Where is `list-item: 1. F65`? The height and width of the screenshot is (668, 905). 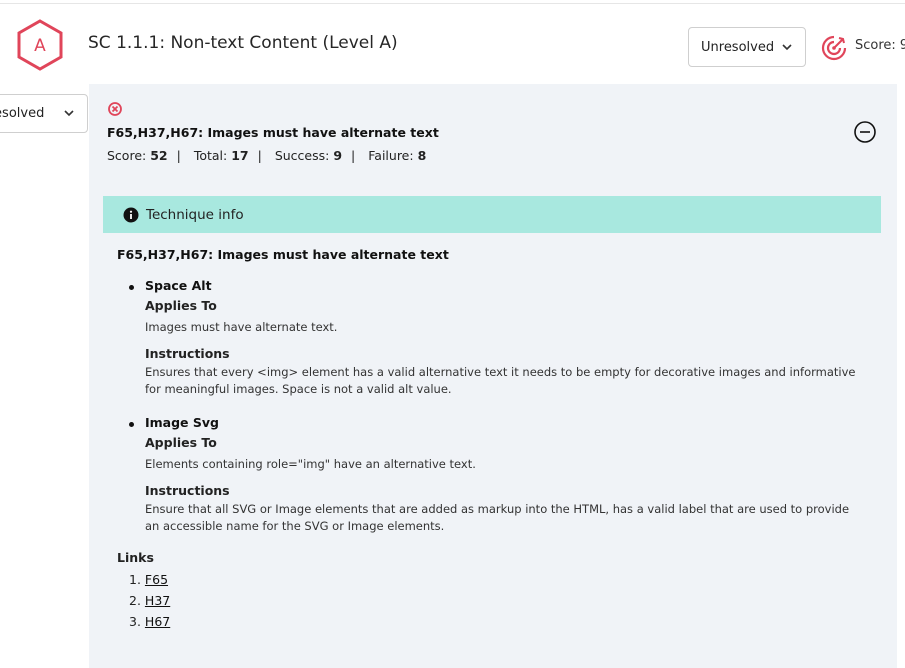 list-item: 1. F65 is located at coordinates (487, 579).